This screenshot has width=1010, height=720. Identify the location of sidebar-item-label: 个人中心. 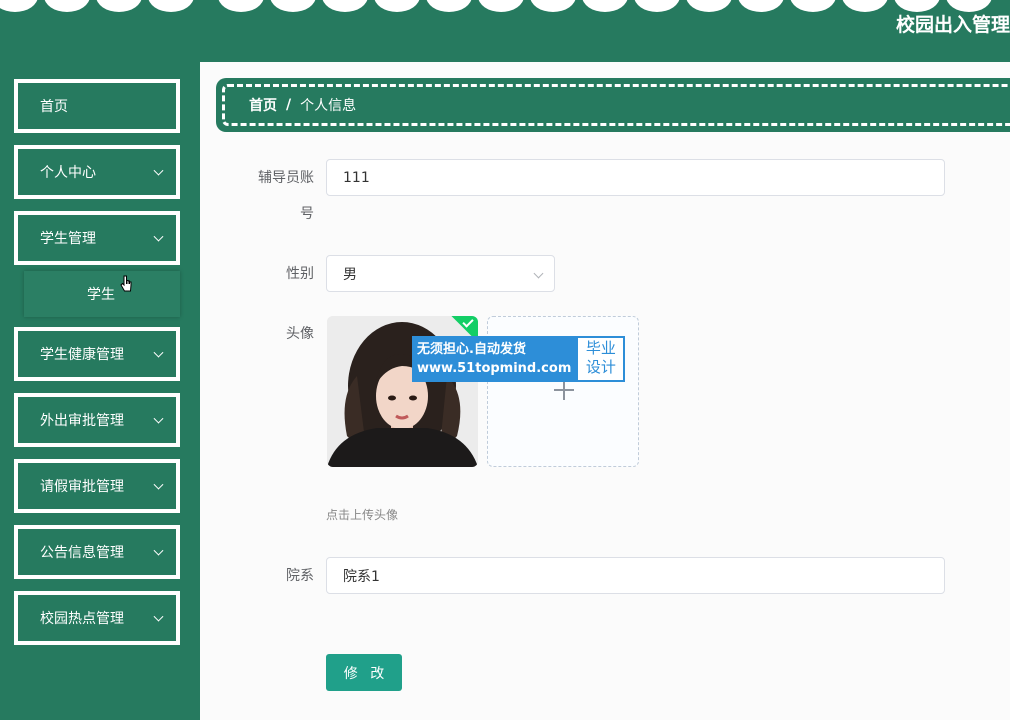
(68, 173).